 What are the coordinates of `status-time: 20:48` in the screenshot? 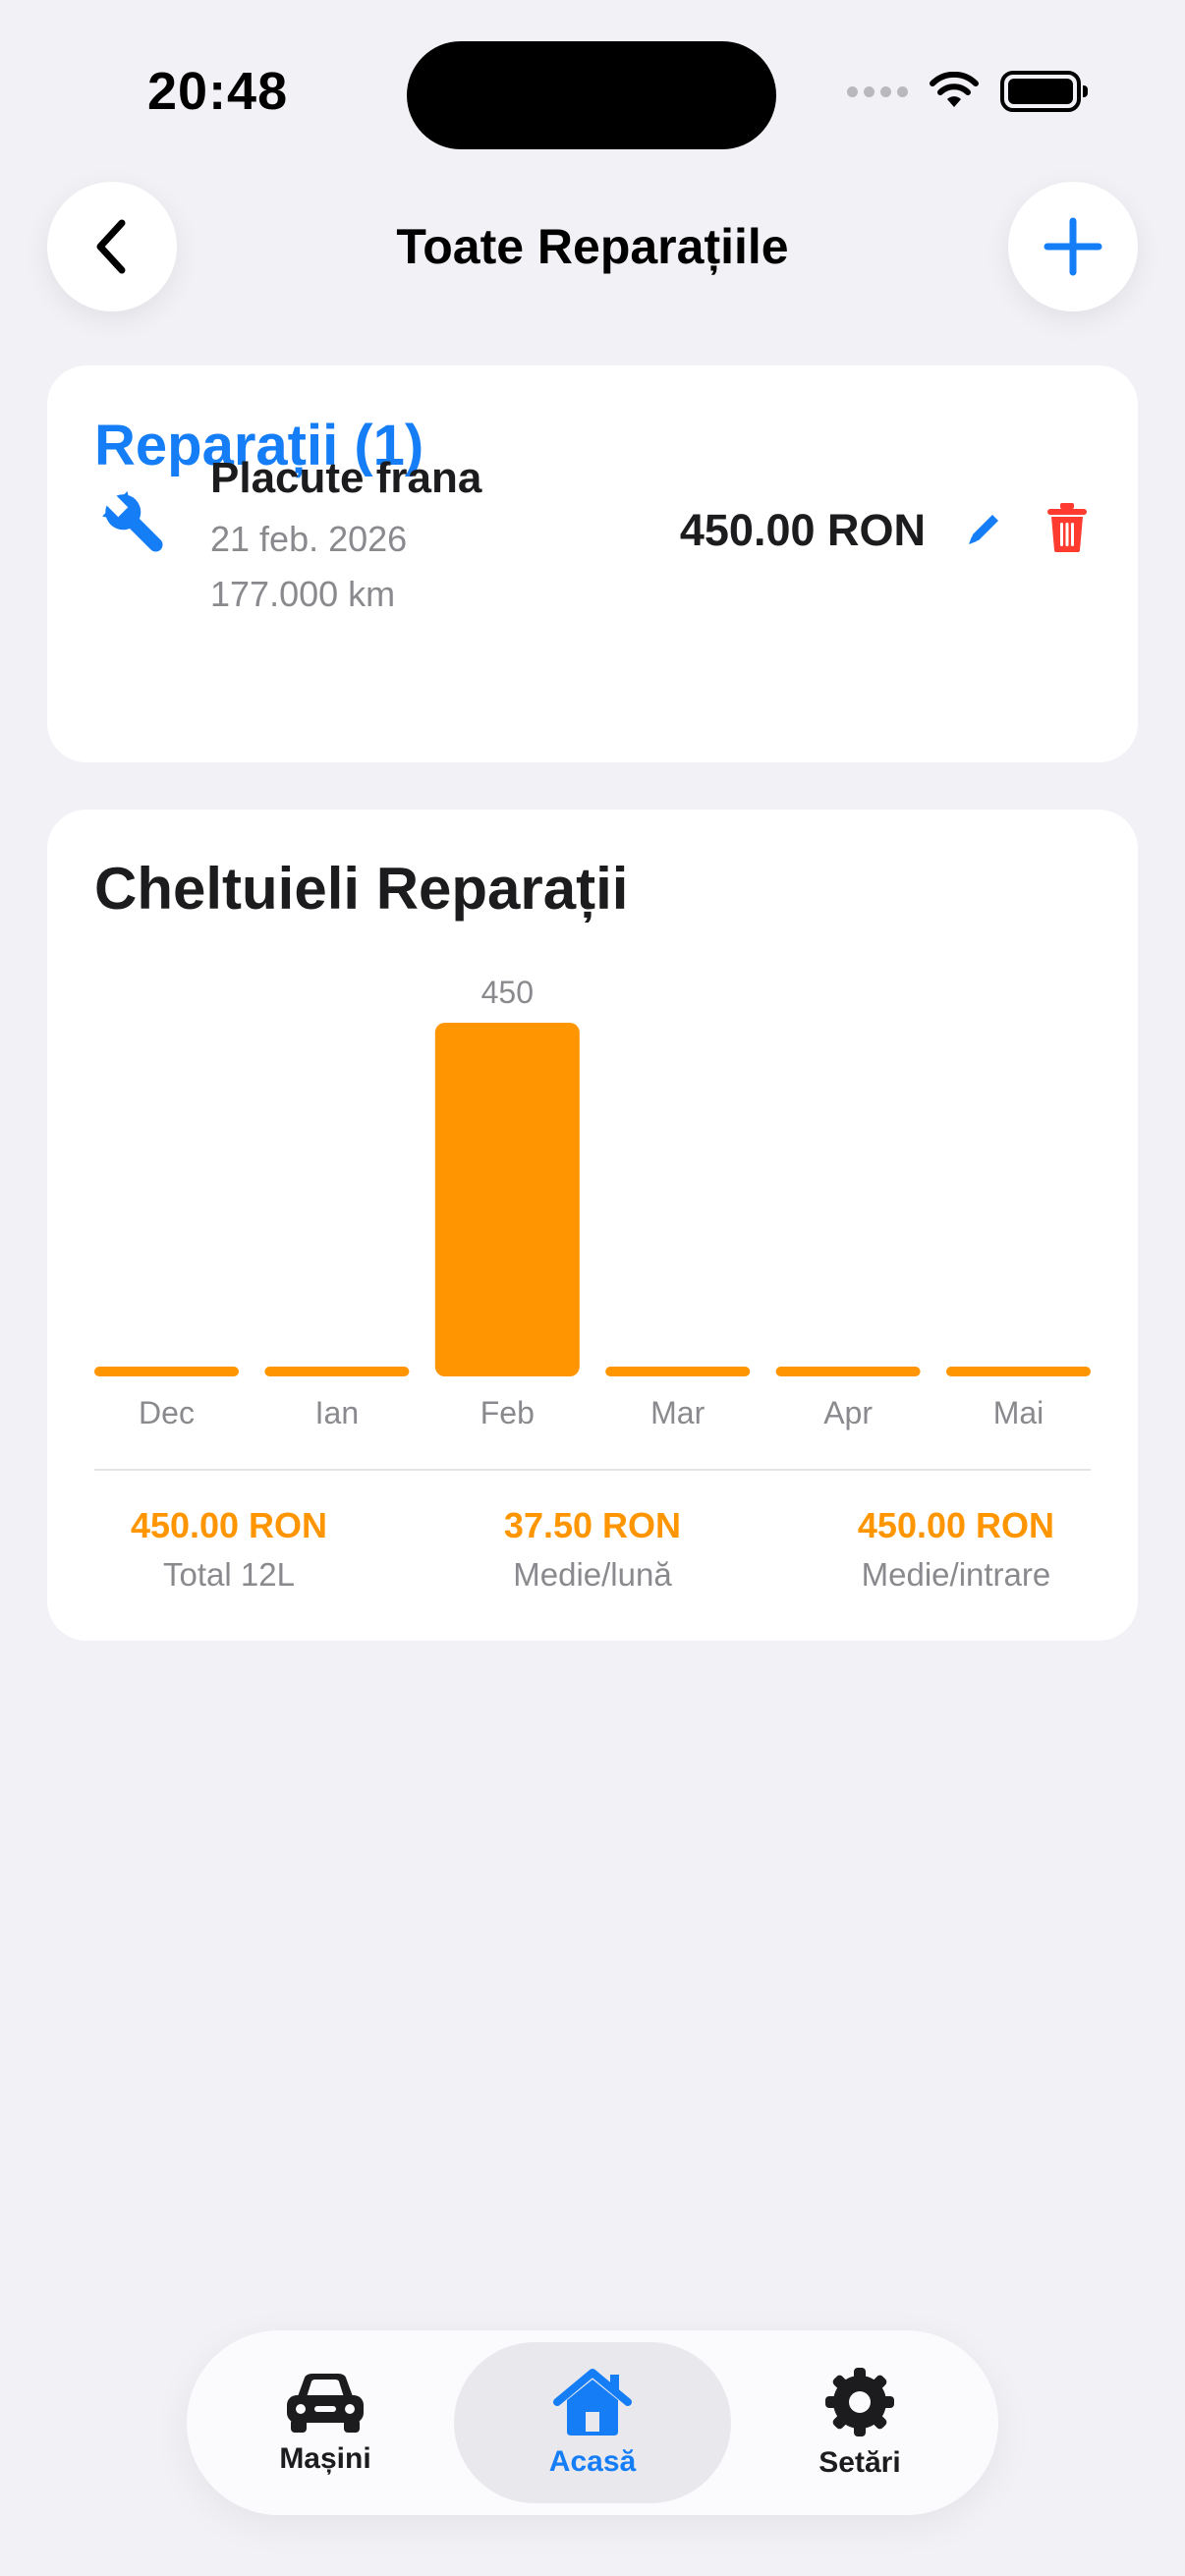 It's located at (218, 91).